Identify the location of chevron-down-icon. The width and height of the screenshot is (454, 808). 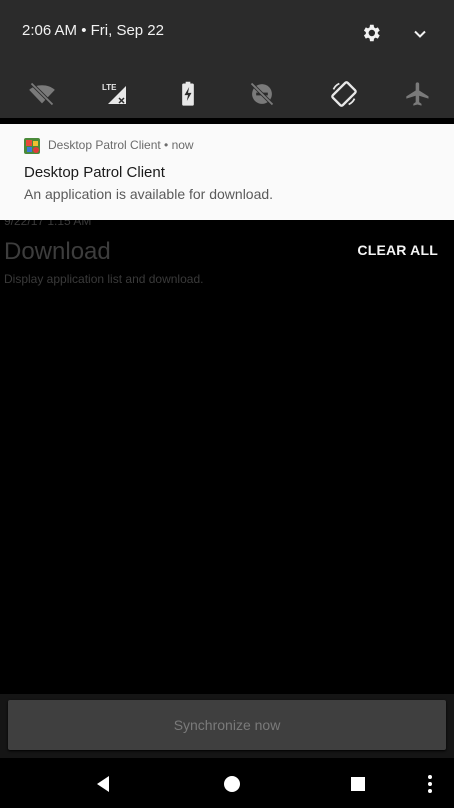
(420, 34).